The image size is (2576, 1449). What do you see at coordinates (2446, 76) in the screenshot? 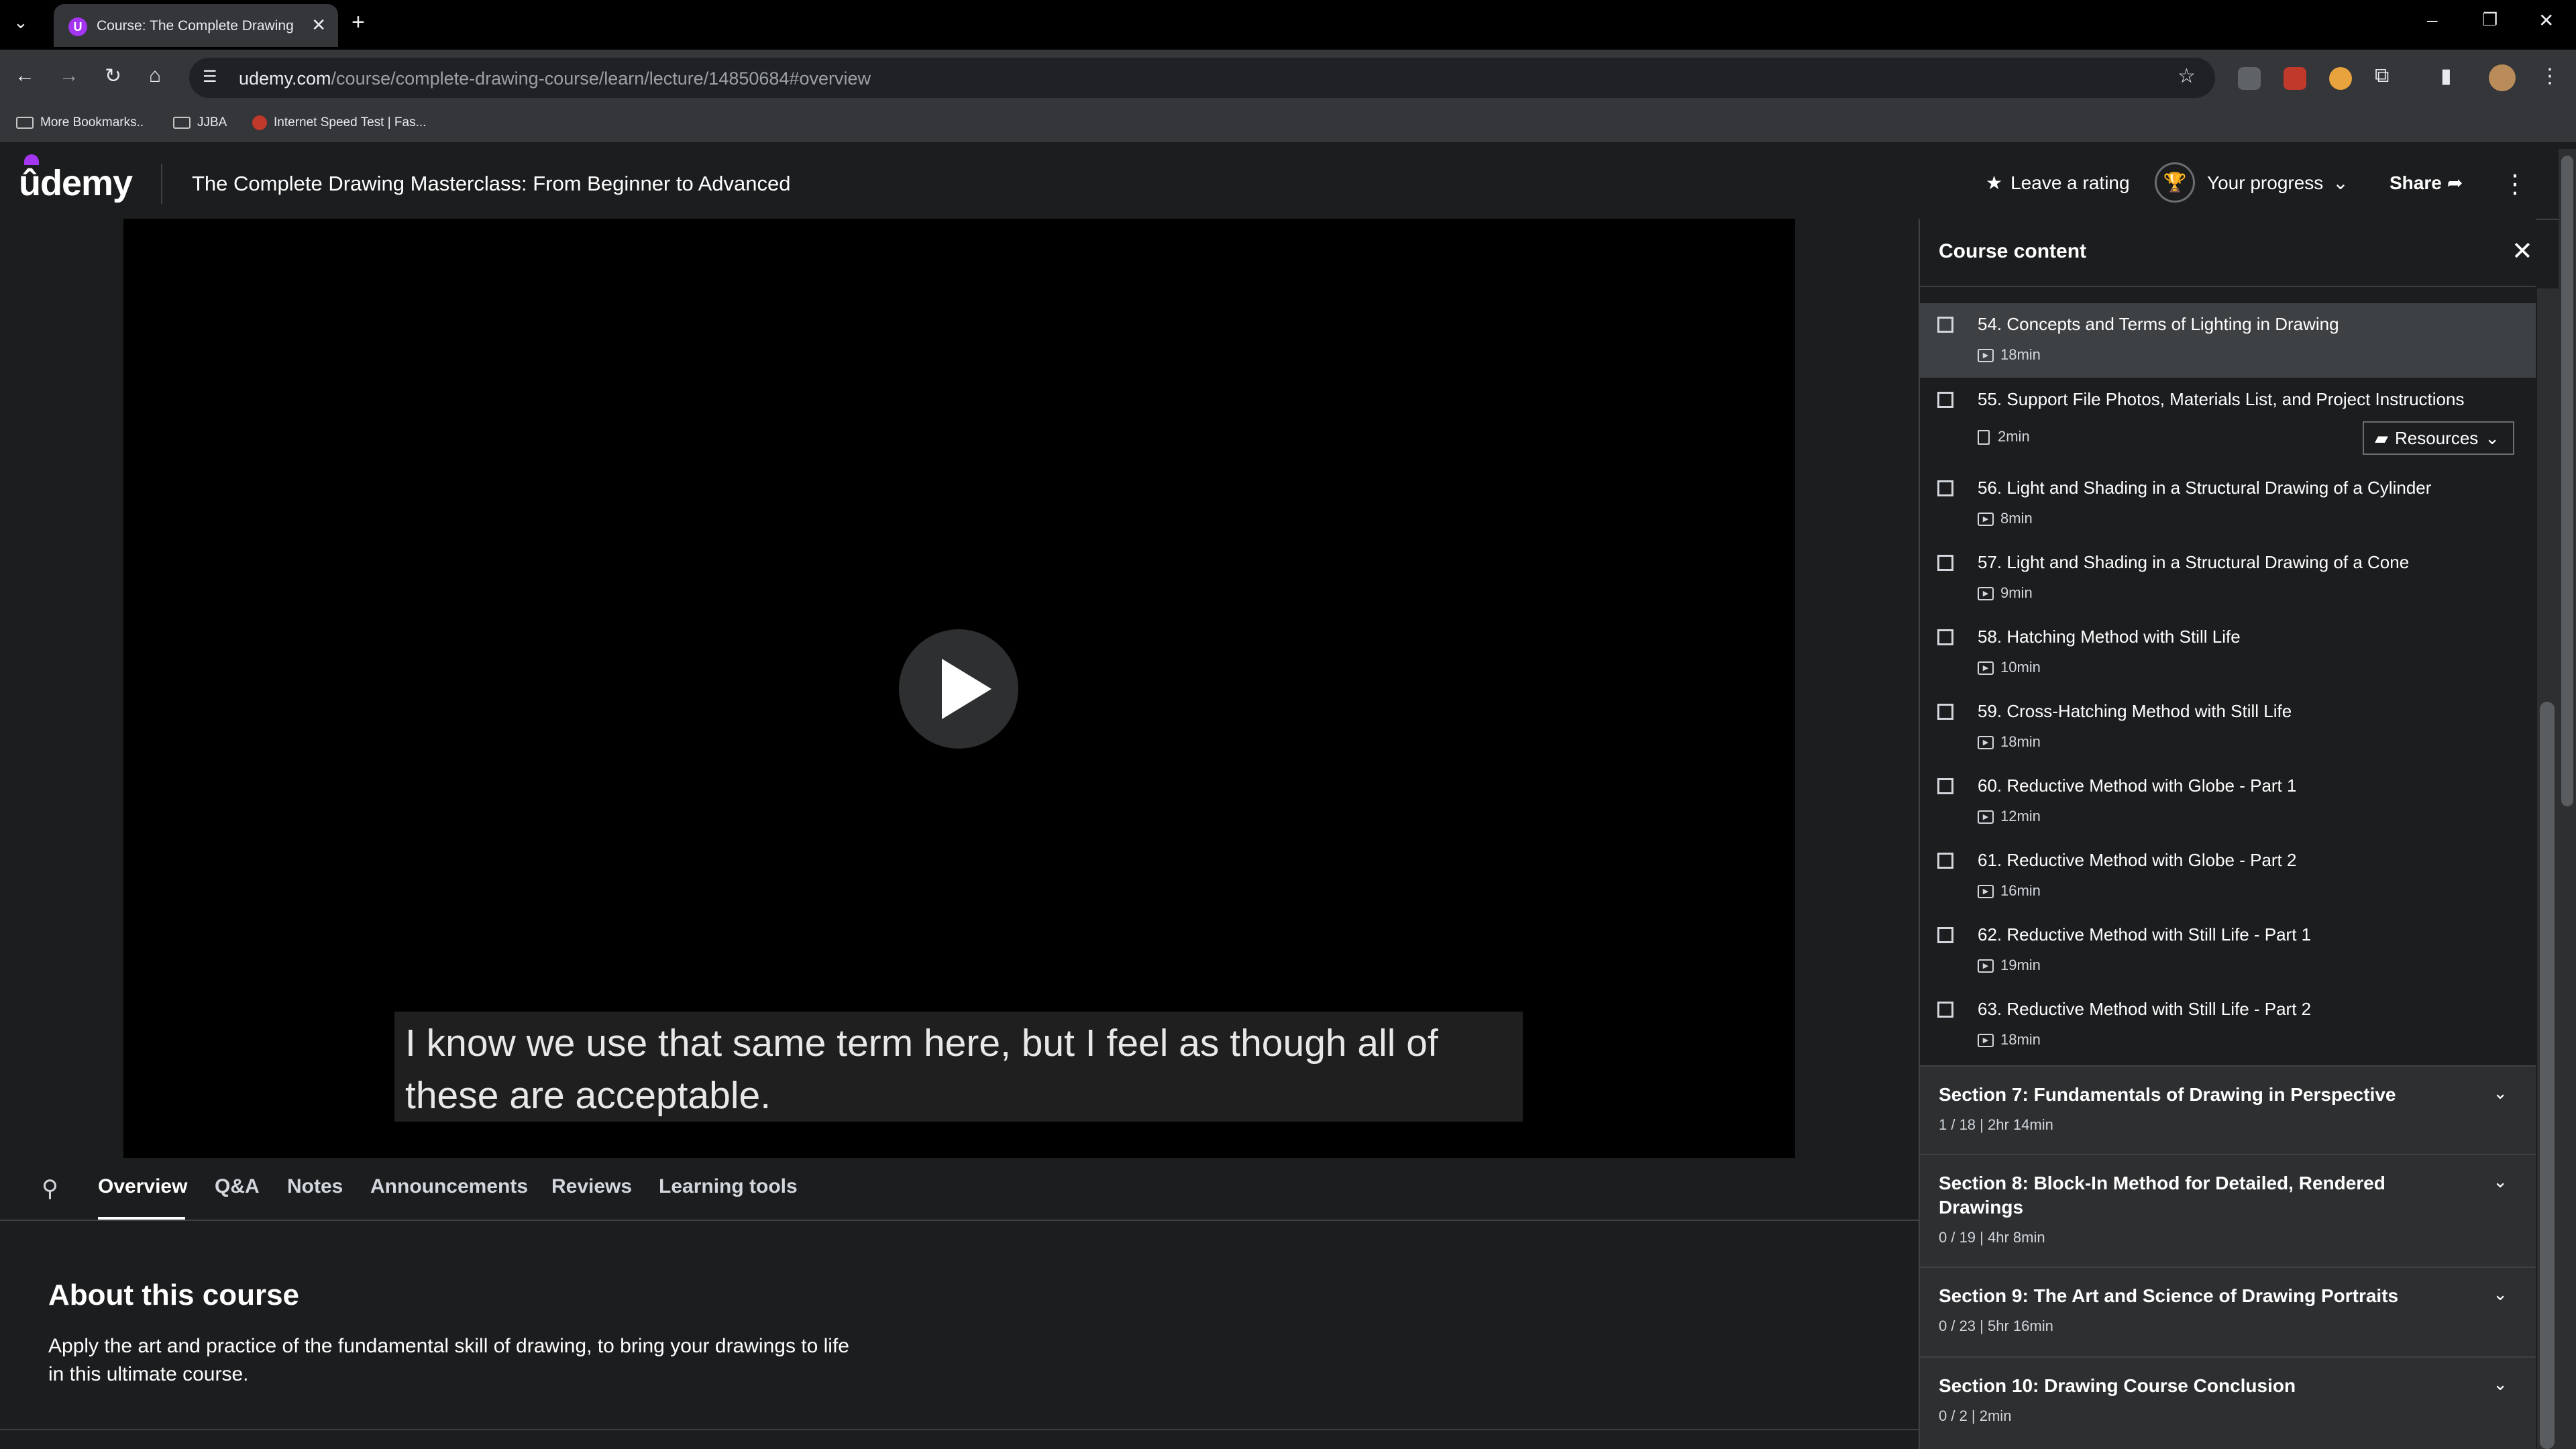
I see `side-panel-icon: ▮` at bounding box center [2446, 76].